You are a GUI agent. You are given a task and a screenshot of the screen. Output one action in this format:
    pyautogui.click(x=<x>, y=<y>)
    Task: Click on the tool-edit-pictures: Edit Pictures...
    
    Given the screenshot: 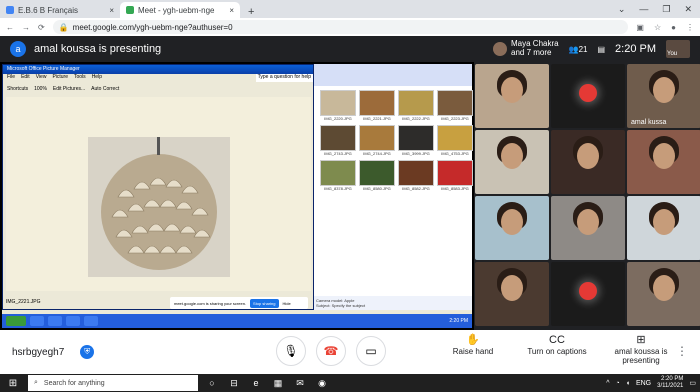 What is the action you would take?
    pyautogui.click(x=69, y=89)
    